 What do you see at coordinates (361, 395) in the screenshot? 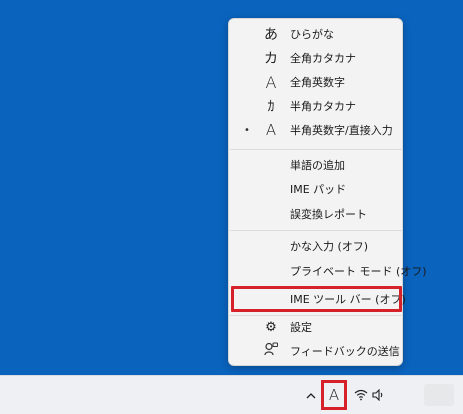
I see `wifi-icon` at bounding box center [361, 395].